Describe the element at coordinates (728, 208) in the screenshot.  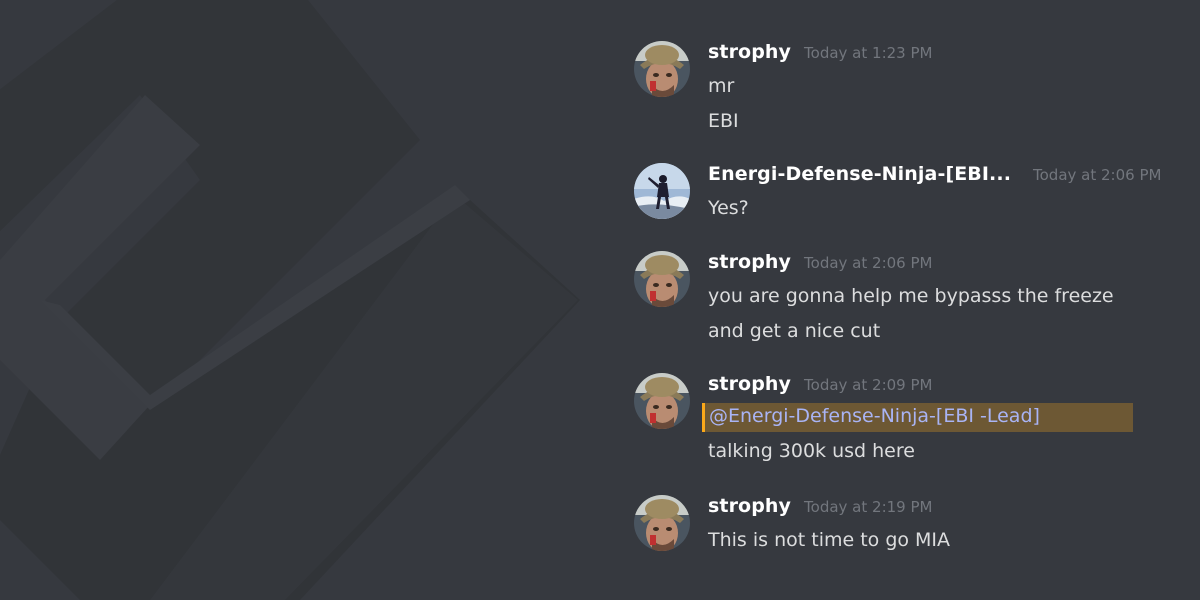
I see `message-text: Yes?` at that location.